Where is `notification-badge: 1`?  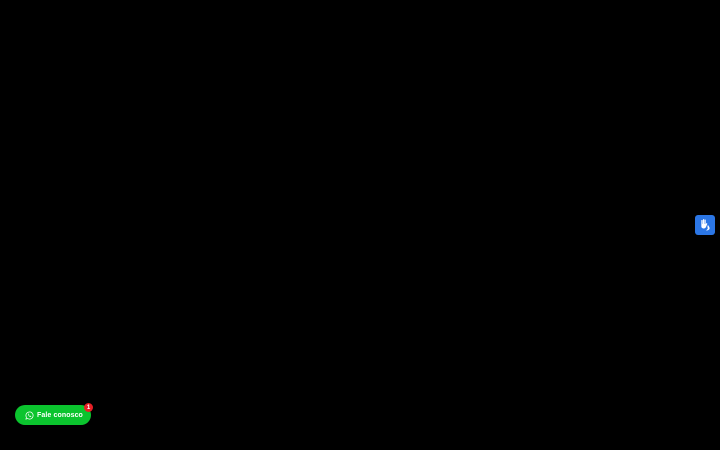
notification-badge: 1 is located at coordinates (88, 407).